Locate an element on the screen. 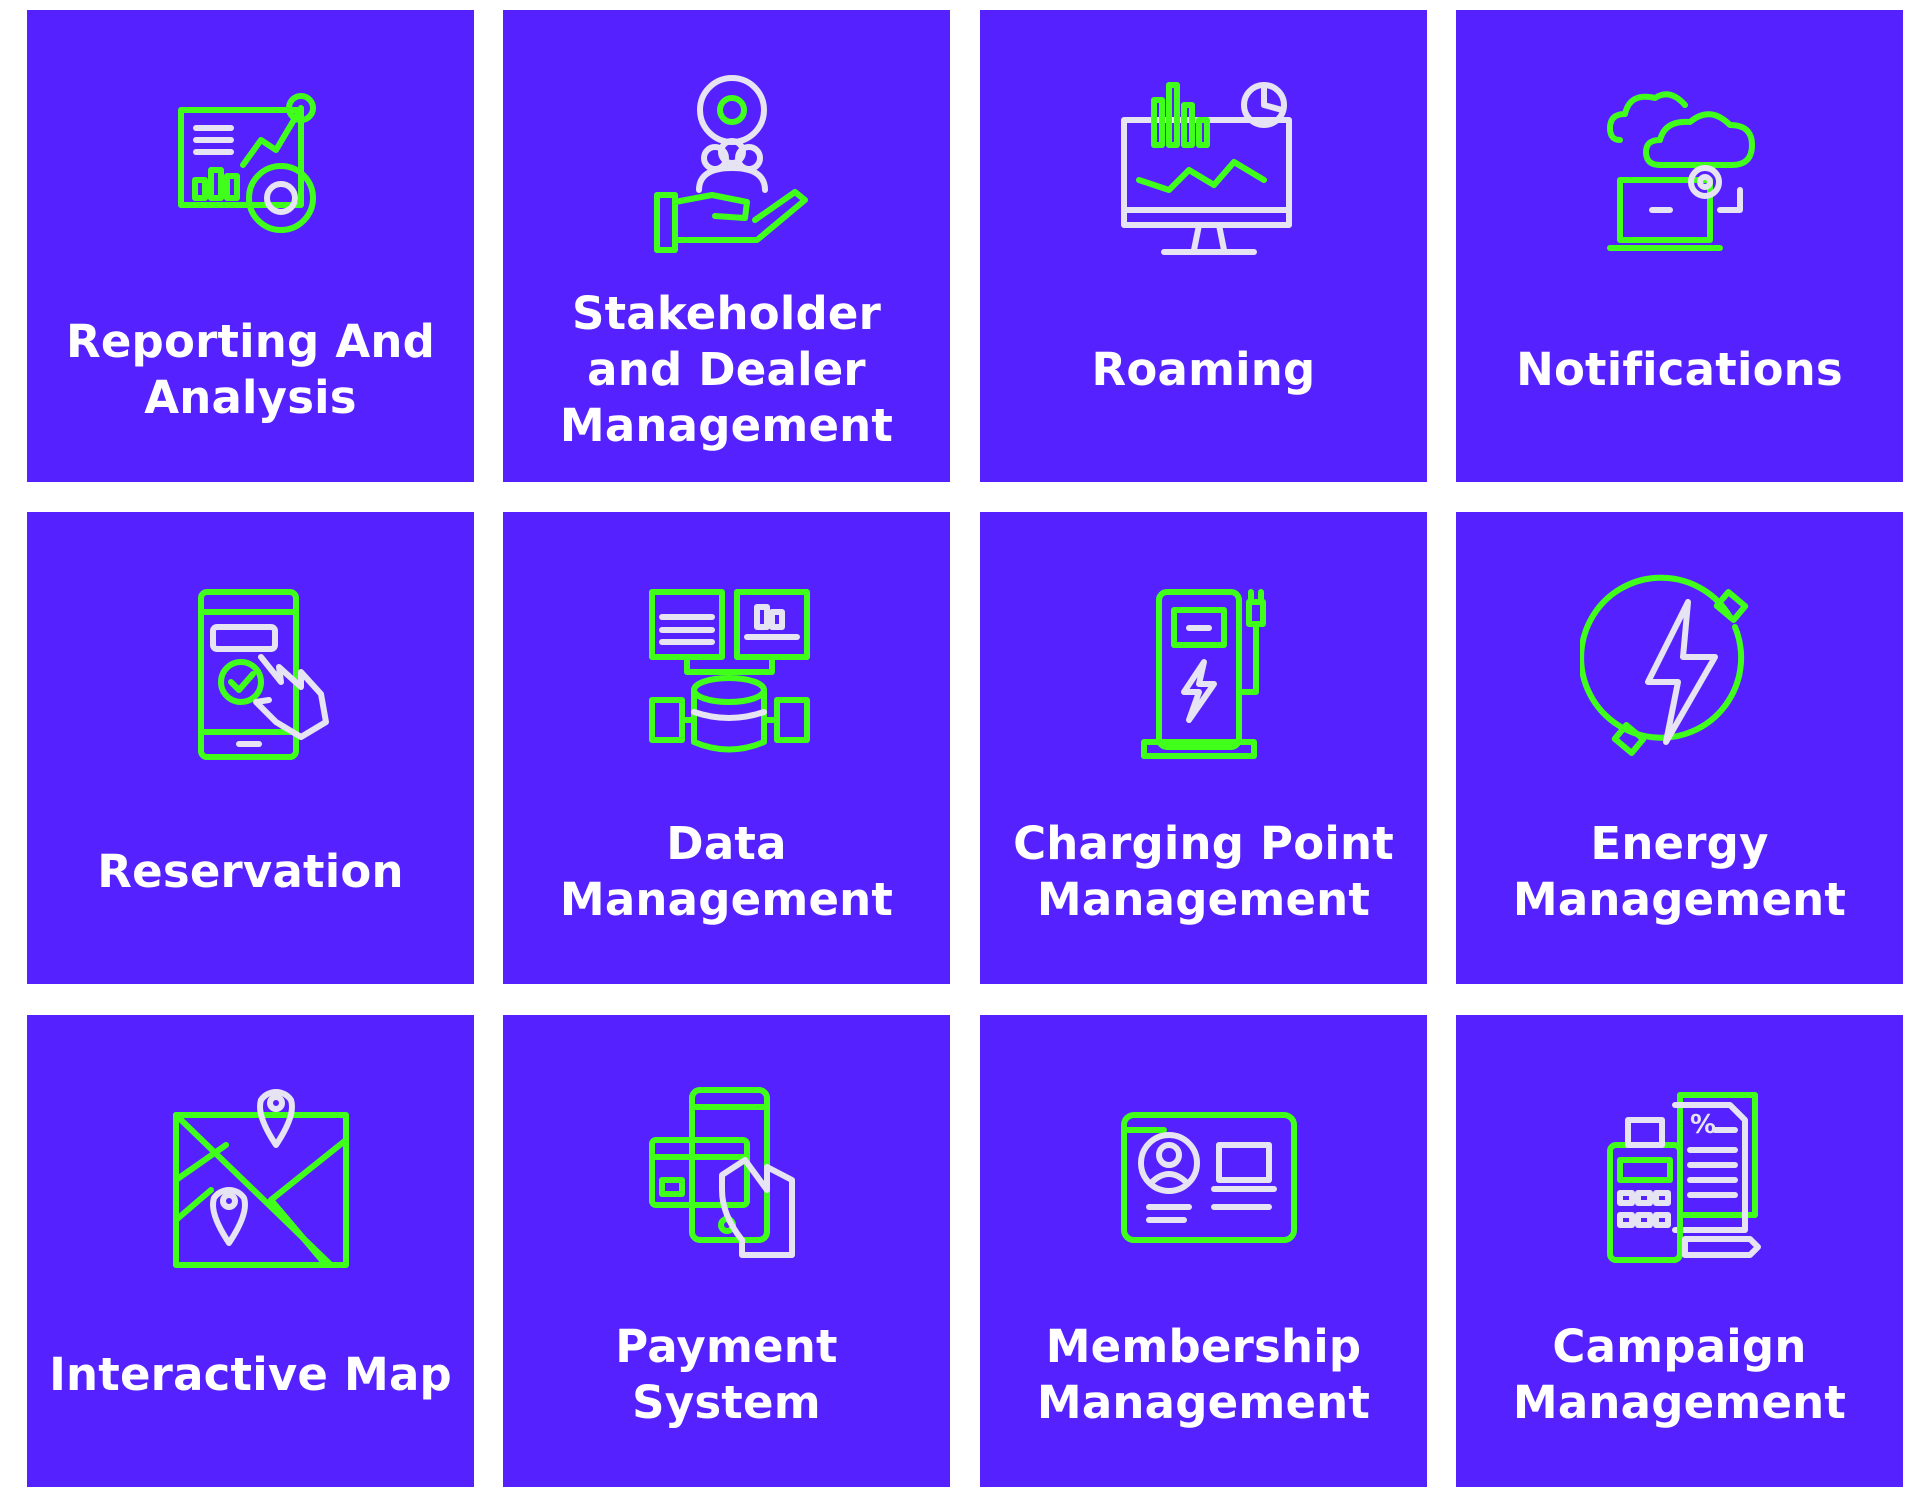 This screenshot has height=1487, width=1910. charging-station-icon is located at coordinates (1204, 672).